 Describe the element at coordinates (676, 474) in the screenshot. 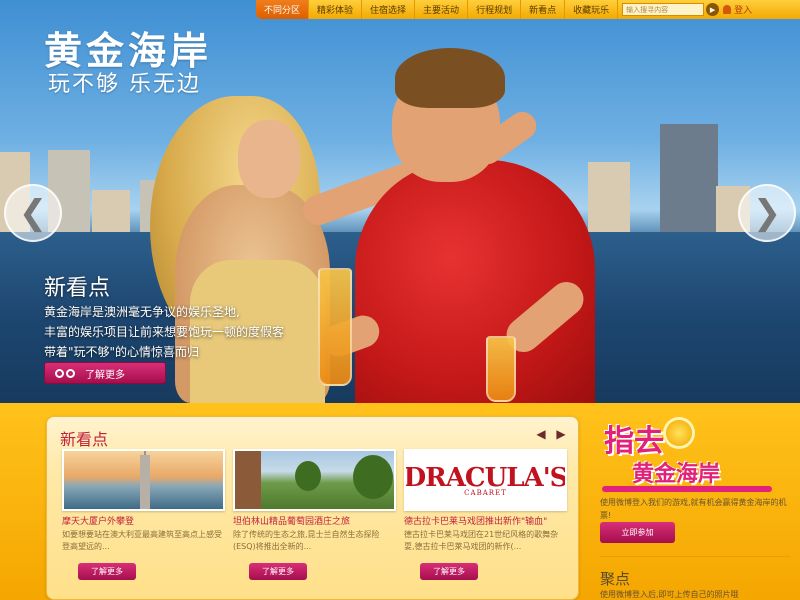

I see `promo-line-2: 黄金海岸` at that location.